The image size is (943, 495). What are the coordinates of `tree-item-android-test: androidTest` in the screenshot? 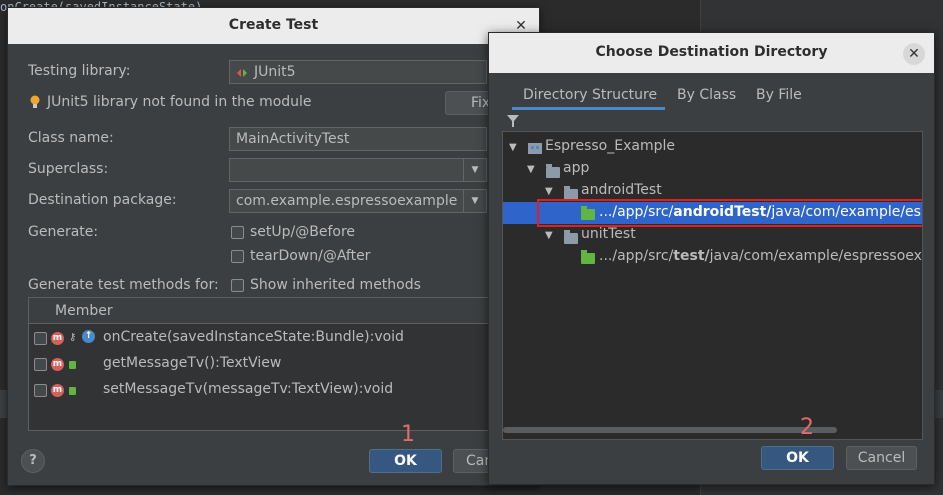 It's located at (621, 190).